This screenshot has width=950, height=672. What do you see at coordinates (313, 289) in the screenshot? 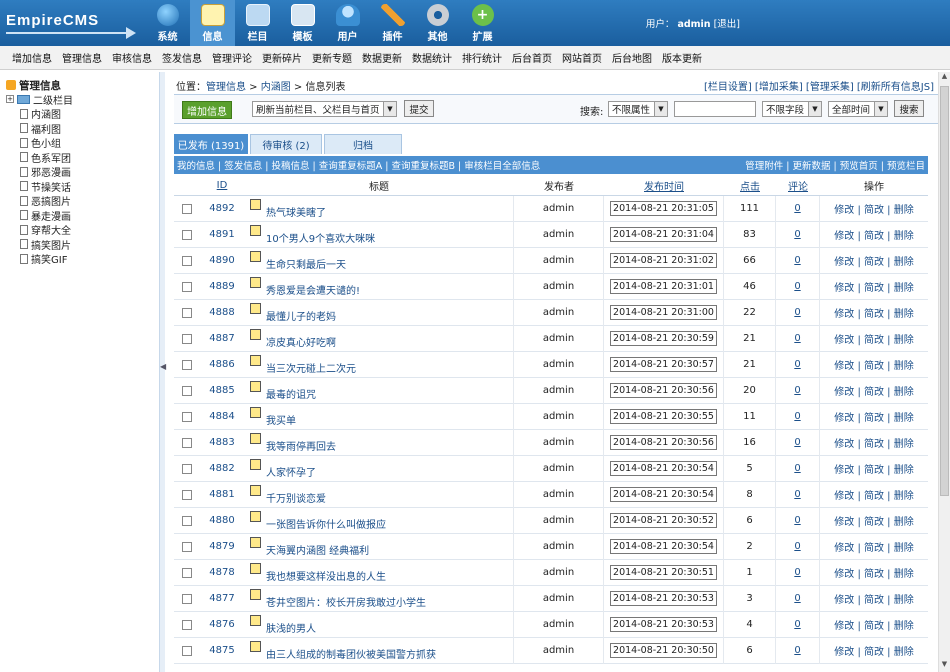
I see `row-title-link: 秀恩爱是会遭天谴的!` at bounding box center [313, 289].